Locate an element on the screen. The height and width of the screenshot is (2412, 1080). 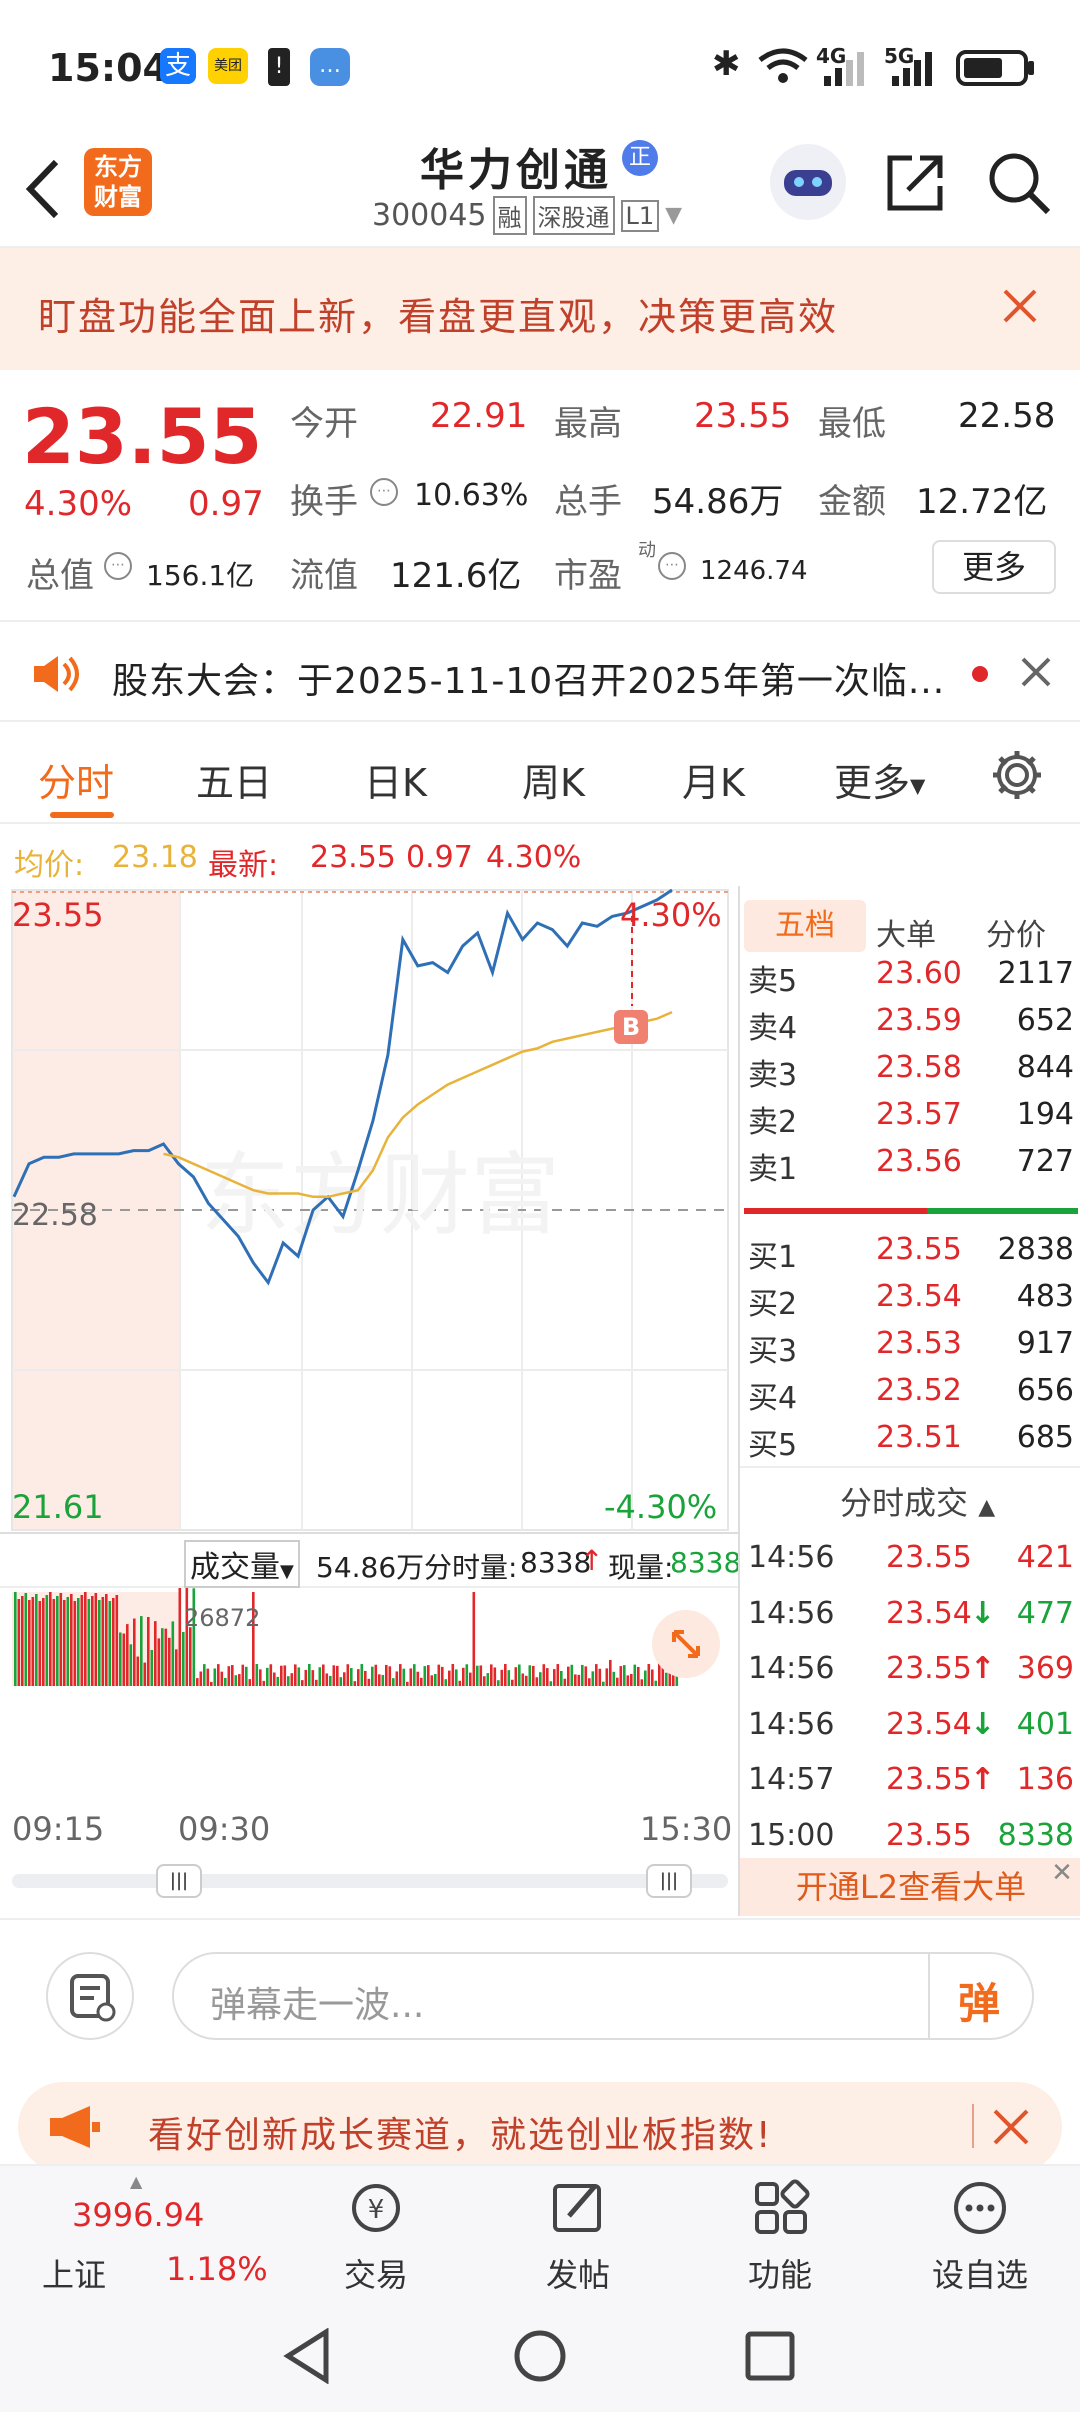
more-button: 更多 is located at coordinates (994, 567).